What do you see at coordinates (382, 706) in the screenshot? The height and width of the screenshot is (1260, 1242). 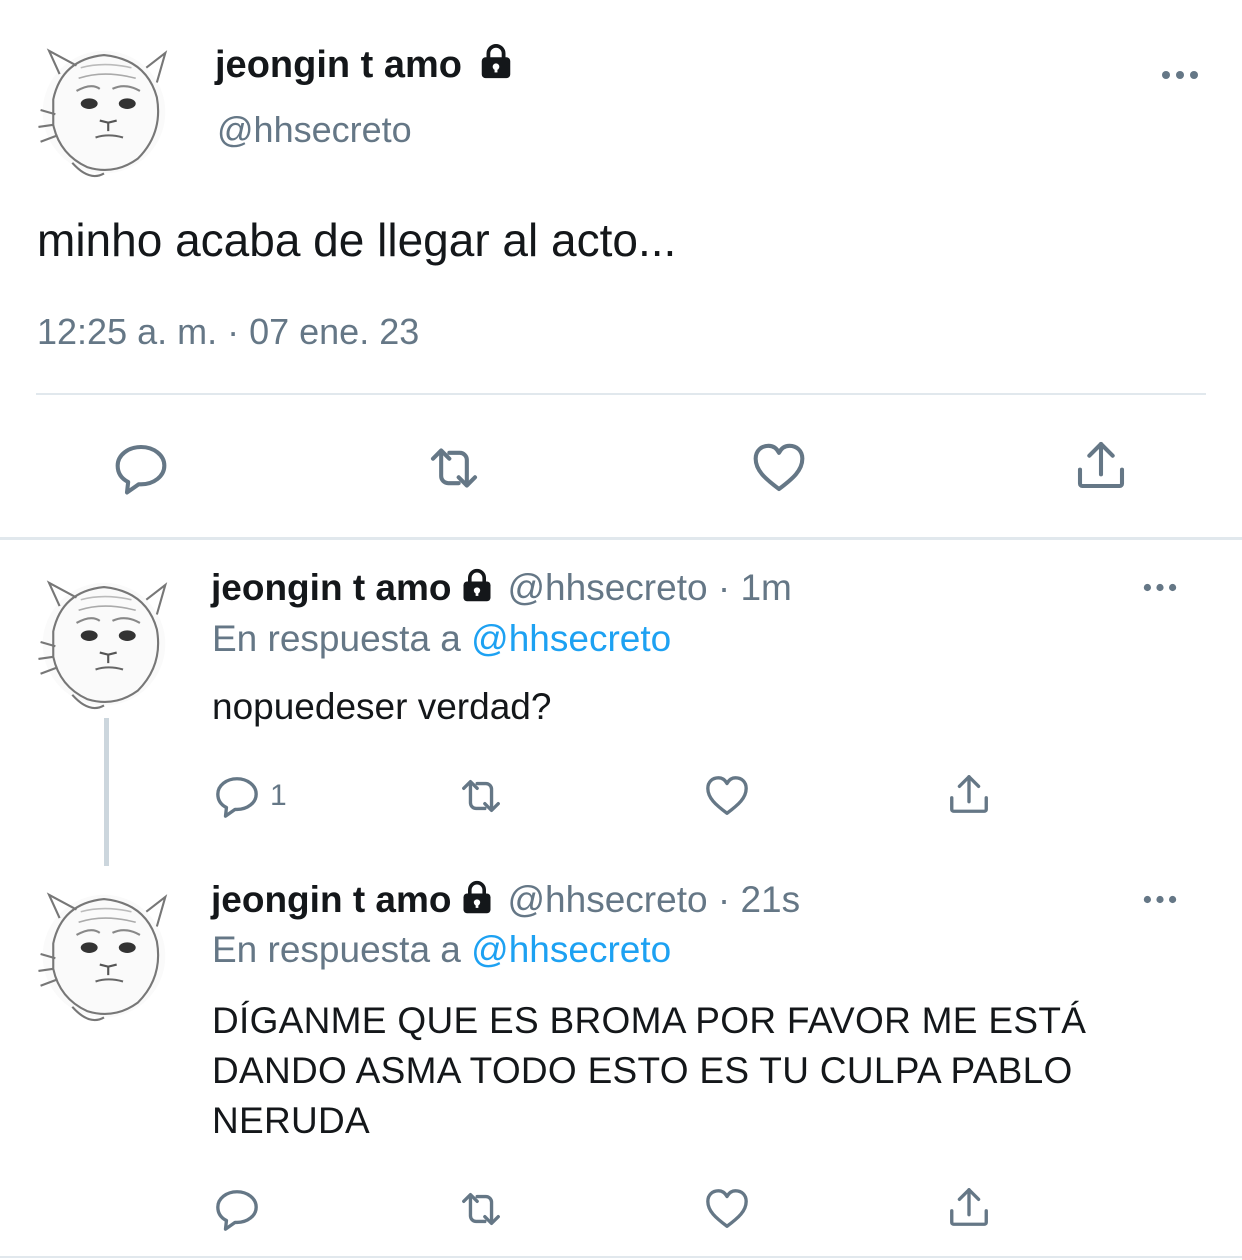 I see `tweet-text: nopuedeser verdad?` at bounding box center [382, 706].